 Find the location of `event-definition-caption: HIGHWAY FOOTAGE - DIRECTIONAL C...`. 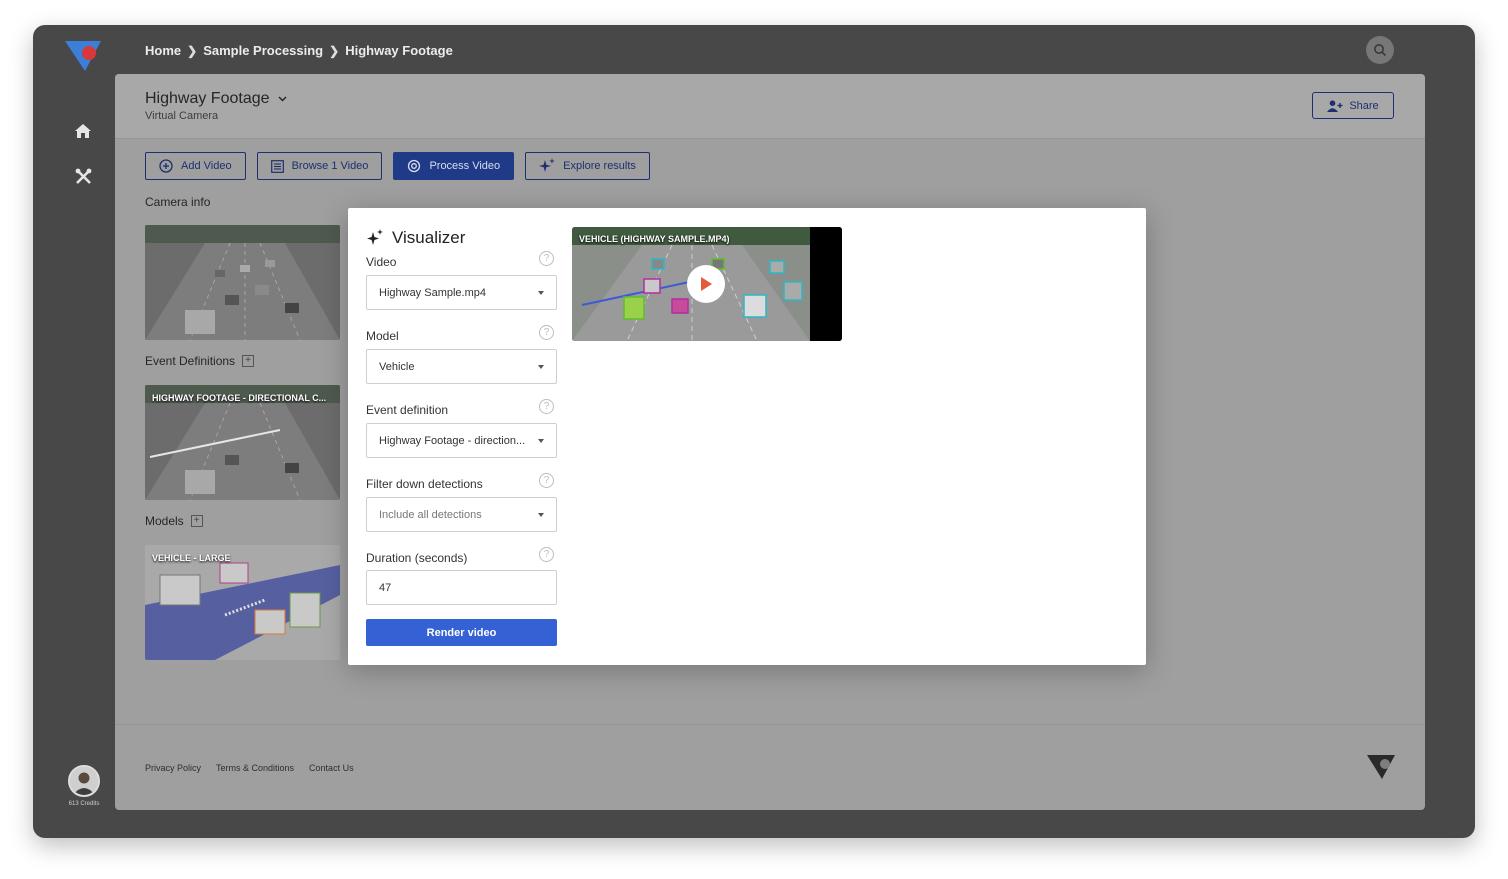

event-definition-caption: HIGHWAY FOOTAGE - DIRECTIONAL C... is located at coordinates (239, 398).